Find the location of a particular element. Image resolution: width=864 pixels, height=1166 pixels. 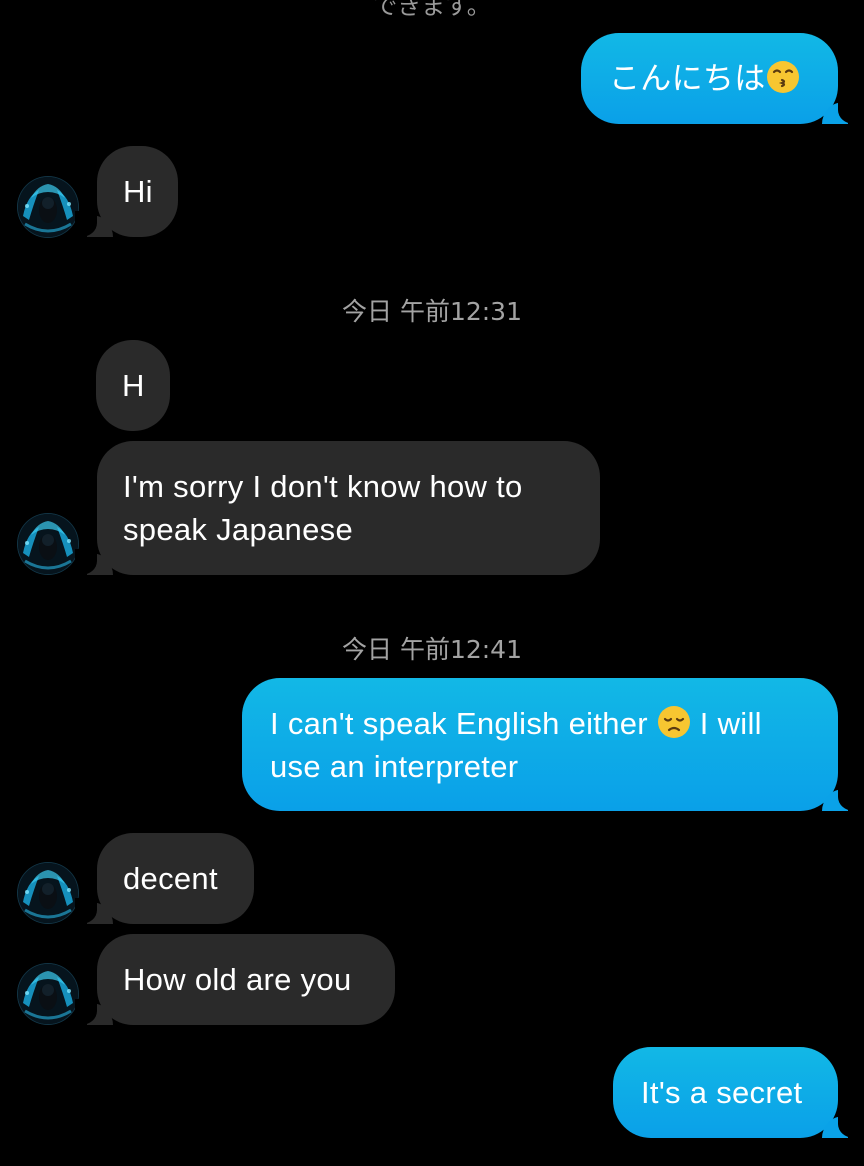

outgoing-message-bubble: こんにちは is located at coordinates (720, 78).